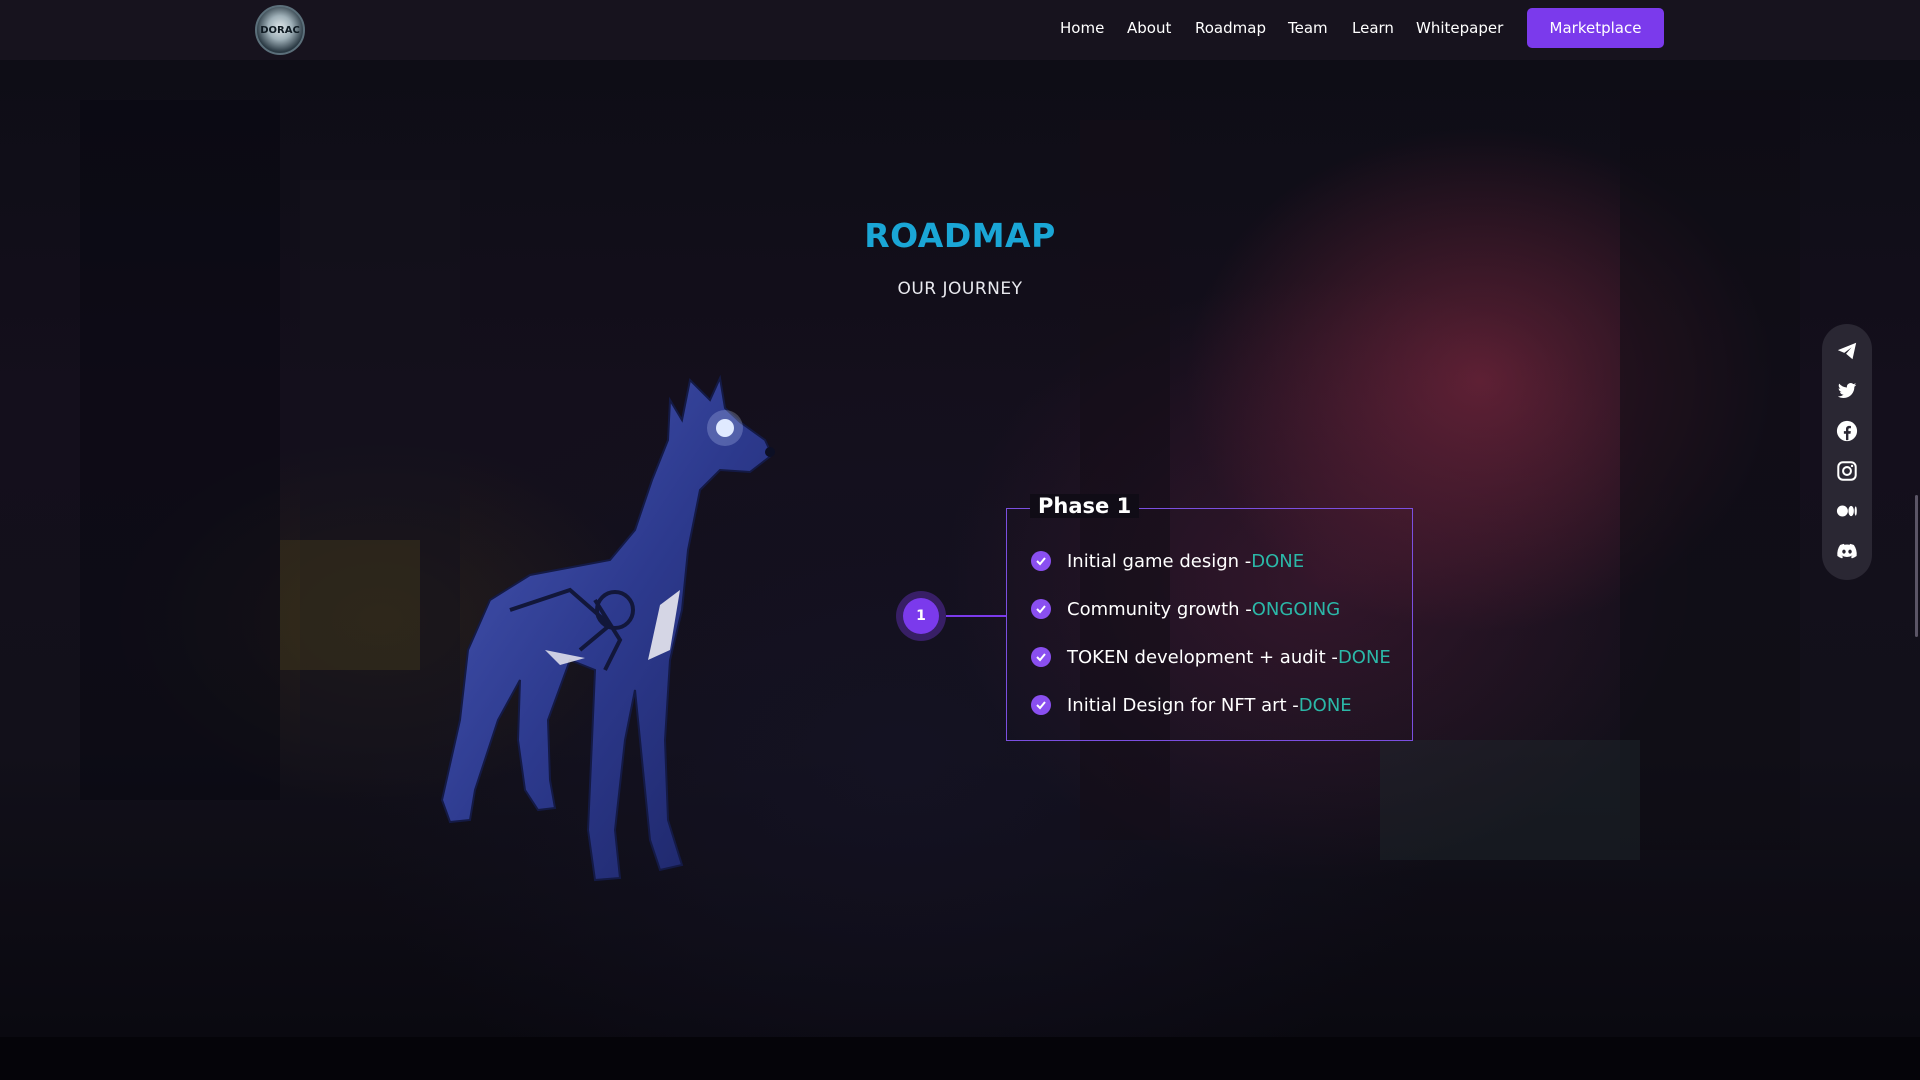  I want to click on section-subtitle: OUR JOURNEY, so click(960, 289).